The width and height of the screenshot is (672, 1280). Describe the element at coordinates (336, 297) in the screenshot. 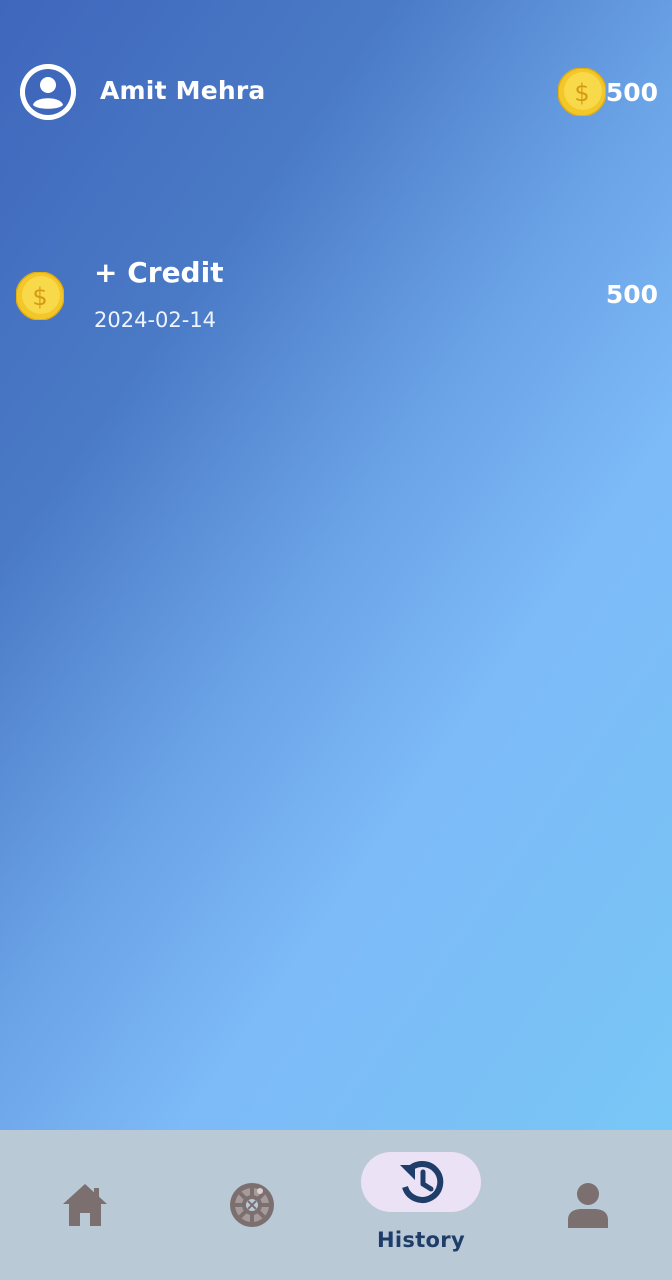

I see `transaction-row: $ + Credit 2024-02-14 500` at that location.